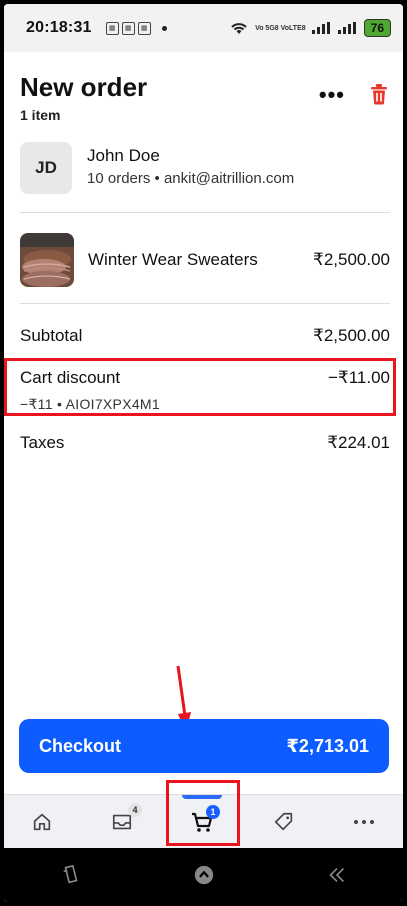 The image size is (407, 906). Describe the element at coordinates (71, 875) in the screenshot. I see `recent-apps-icon` at that location.